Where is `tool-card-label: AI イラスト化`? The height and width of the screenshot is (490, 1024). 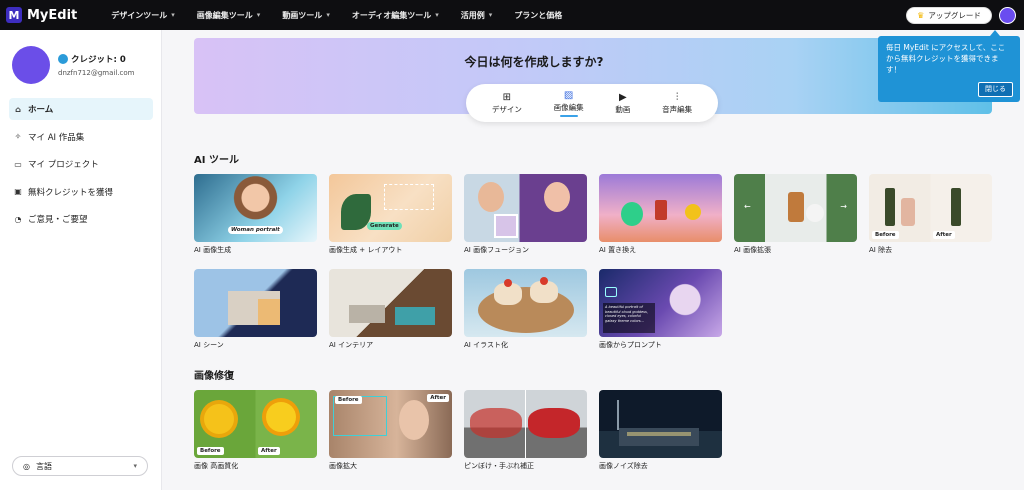 tool-card-label: AI イラスト化 is located at coordinates (486, 345).